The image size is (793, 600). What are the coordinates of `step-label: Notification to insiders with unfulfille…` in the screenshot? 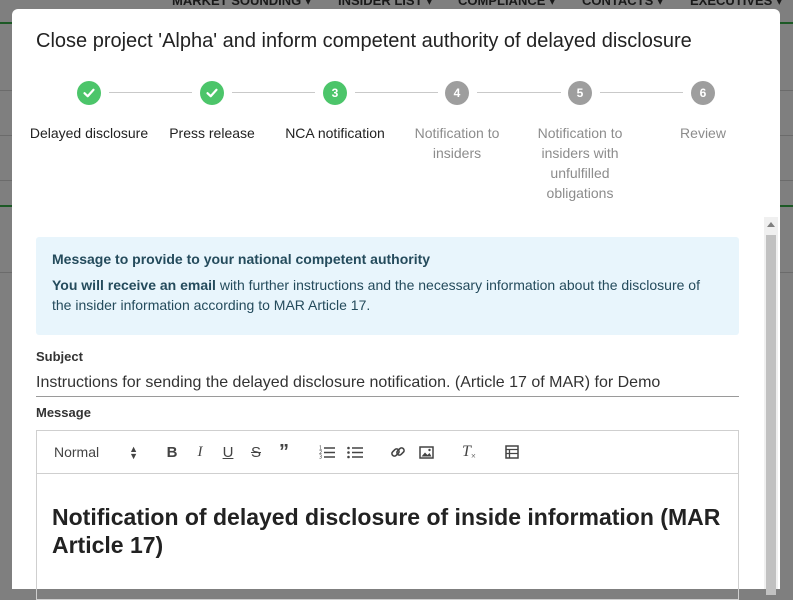 It's located at (580, 163).